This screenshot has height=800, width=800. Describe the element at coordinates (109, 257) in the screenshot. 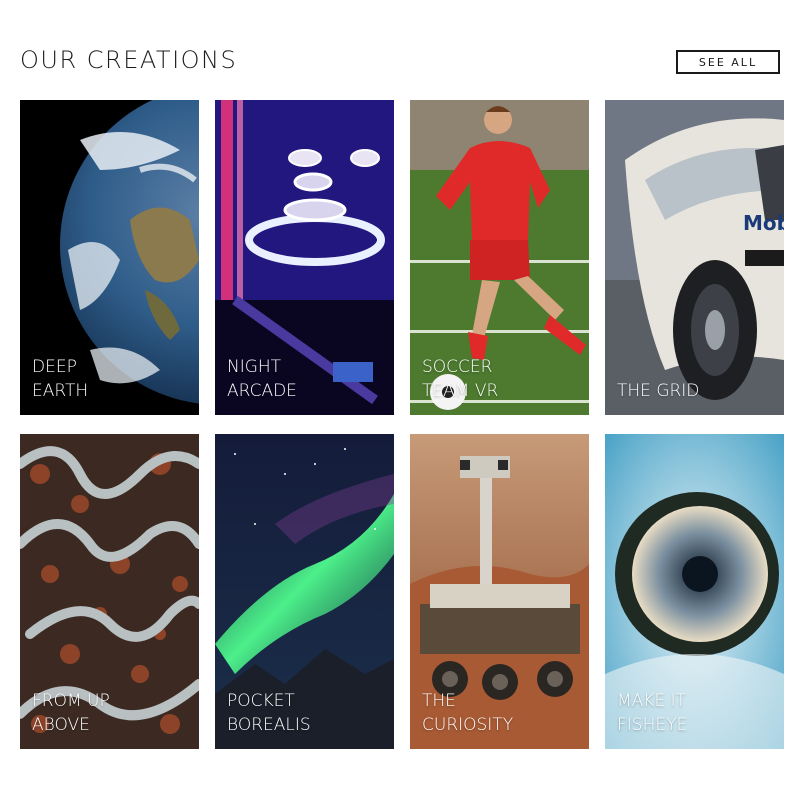

I see `creation-card-deep-earth: DEEP EARTH` at that location.